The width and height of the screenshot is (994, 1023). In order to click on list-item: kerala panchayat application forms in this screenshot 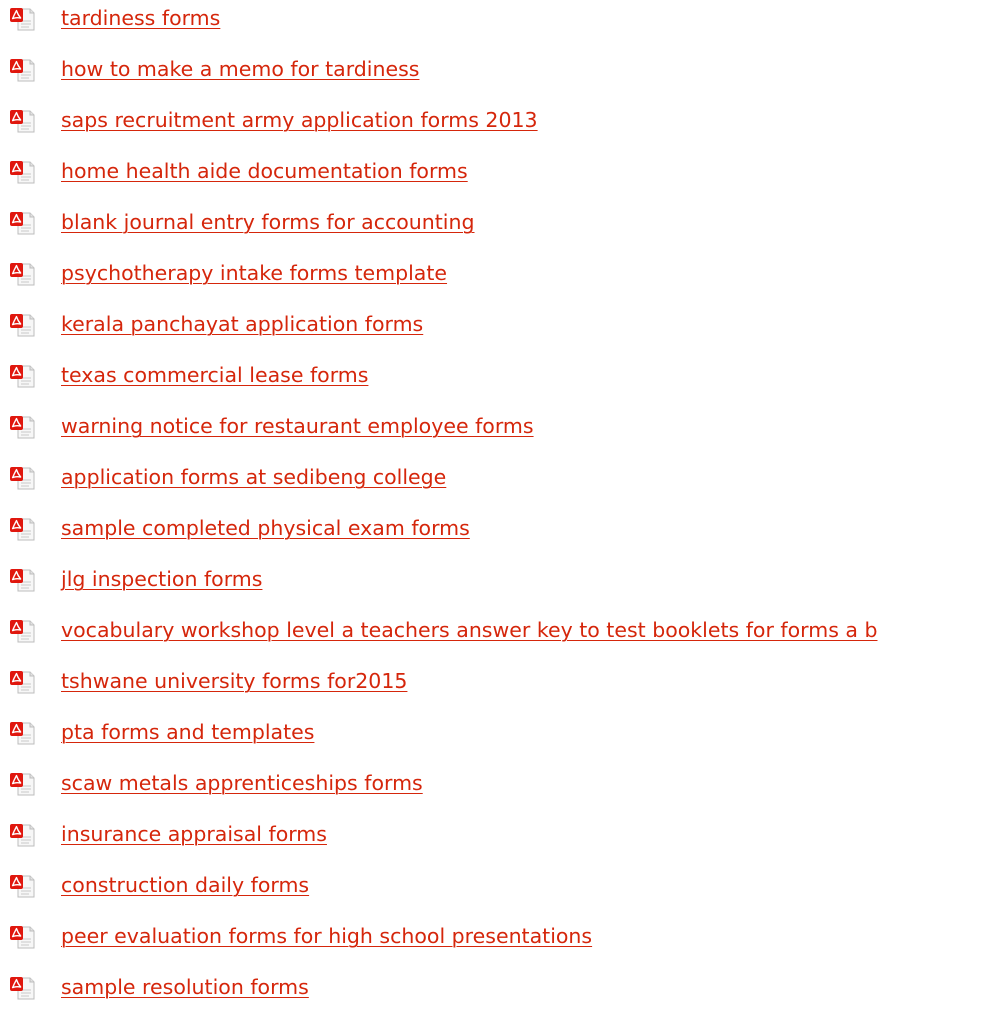, I will do `click(497, 326)`.